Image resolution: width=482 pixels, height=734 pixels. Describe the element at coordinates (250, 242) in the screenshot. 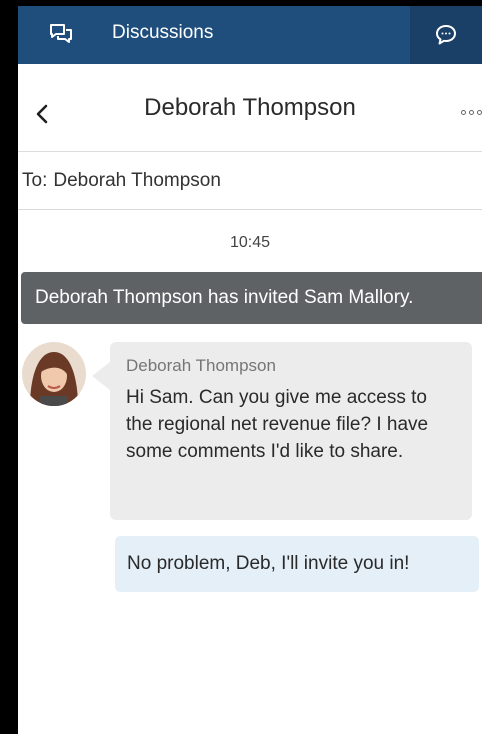

I see `message-timestamp: 10:45` at that location.